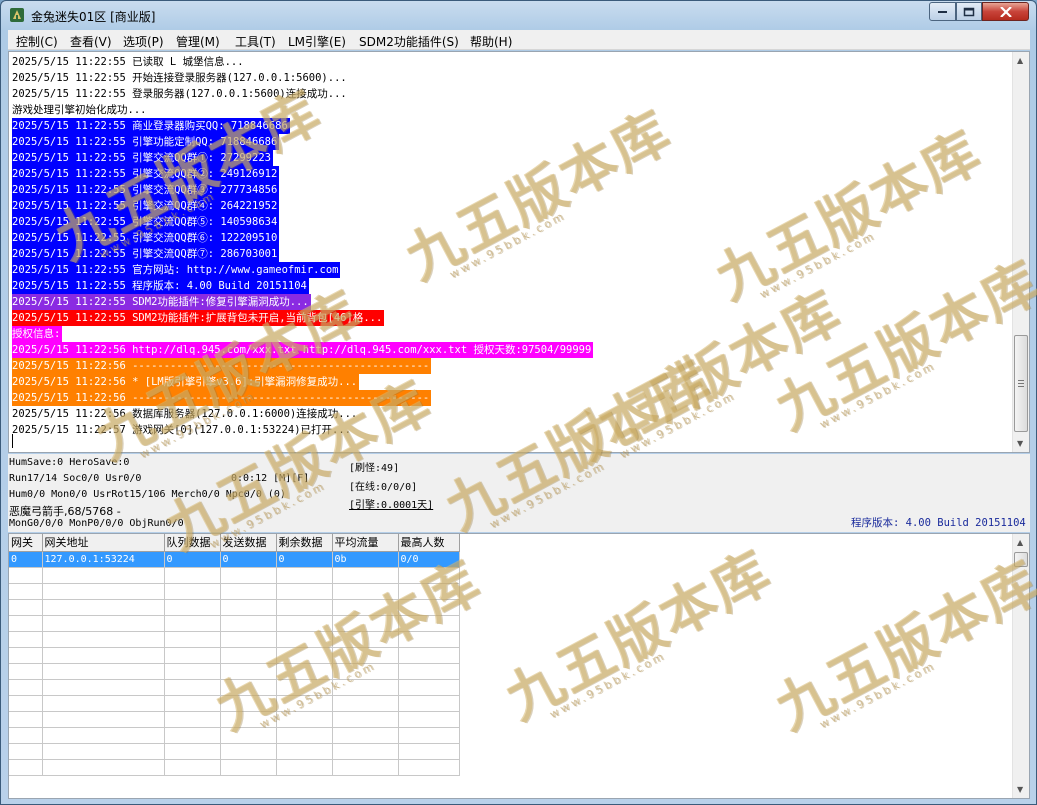 The image size is (1037, 805). I want to click on log-line: 2025/5/15 11:22:55 引擎交流QQ群⑦: 286703001, so click(146, 254).